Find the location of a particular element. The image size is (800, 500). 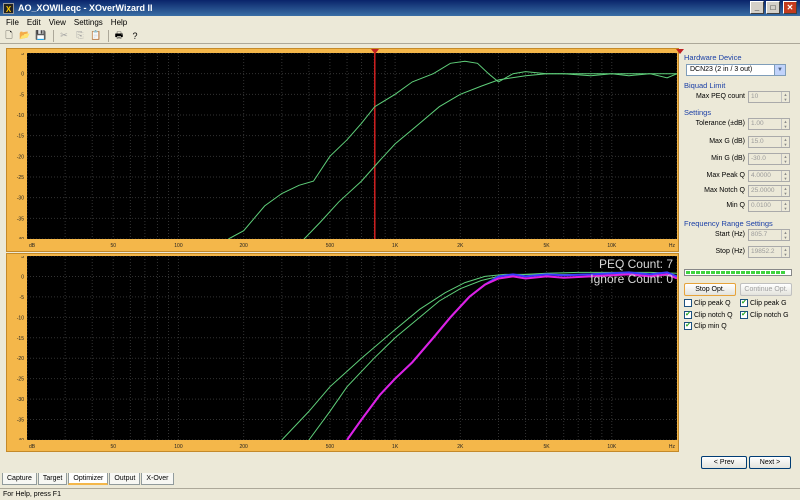

minimize-button: _ is located at coordinates (757, 7).